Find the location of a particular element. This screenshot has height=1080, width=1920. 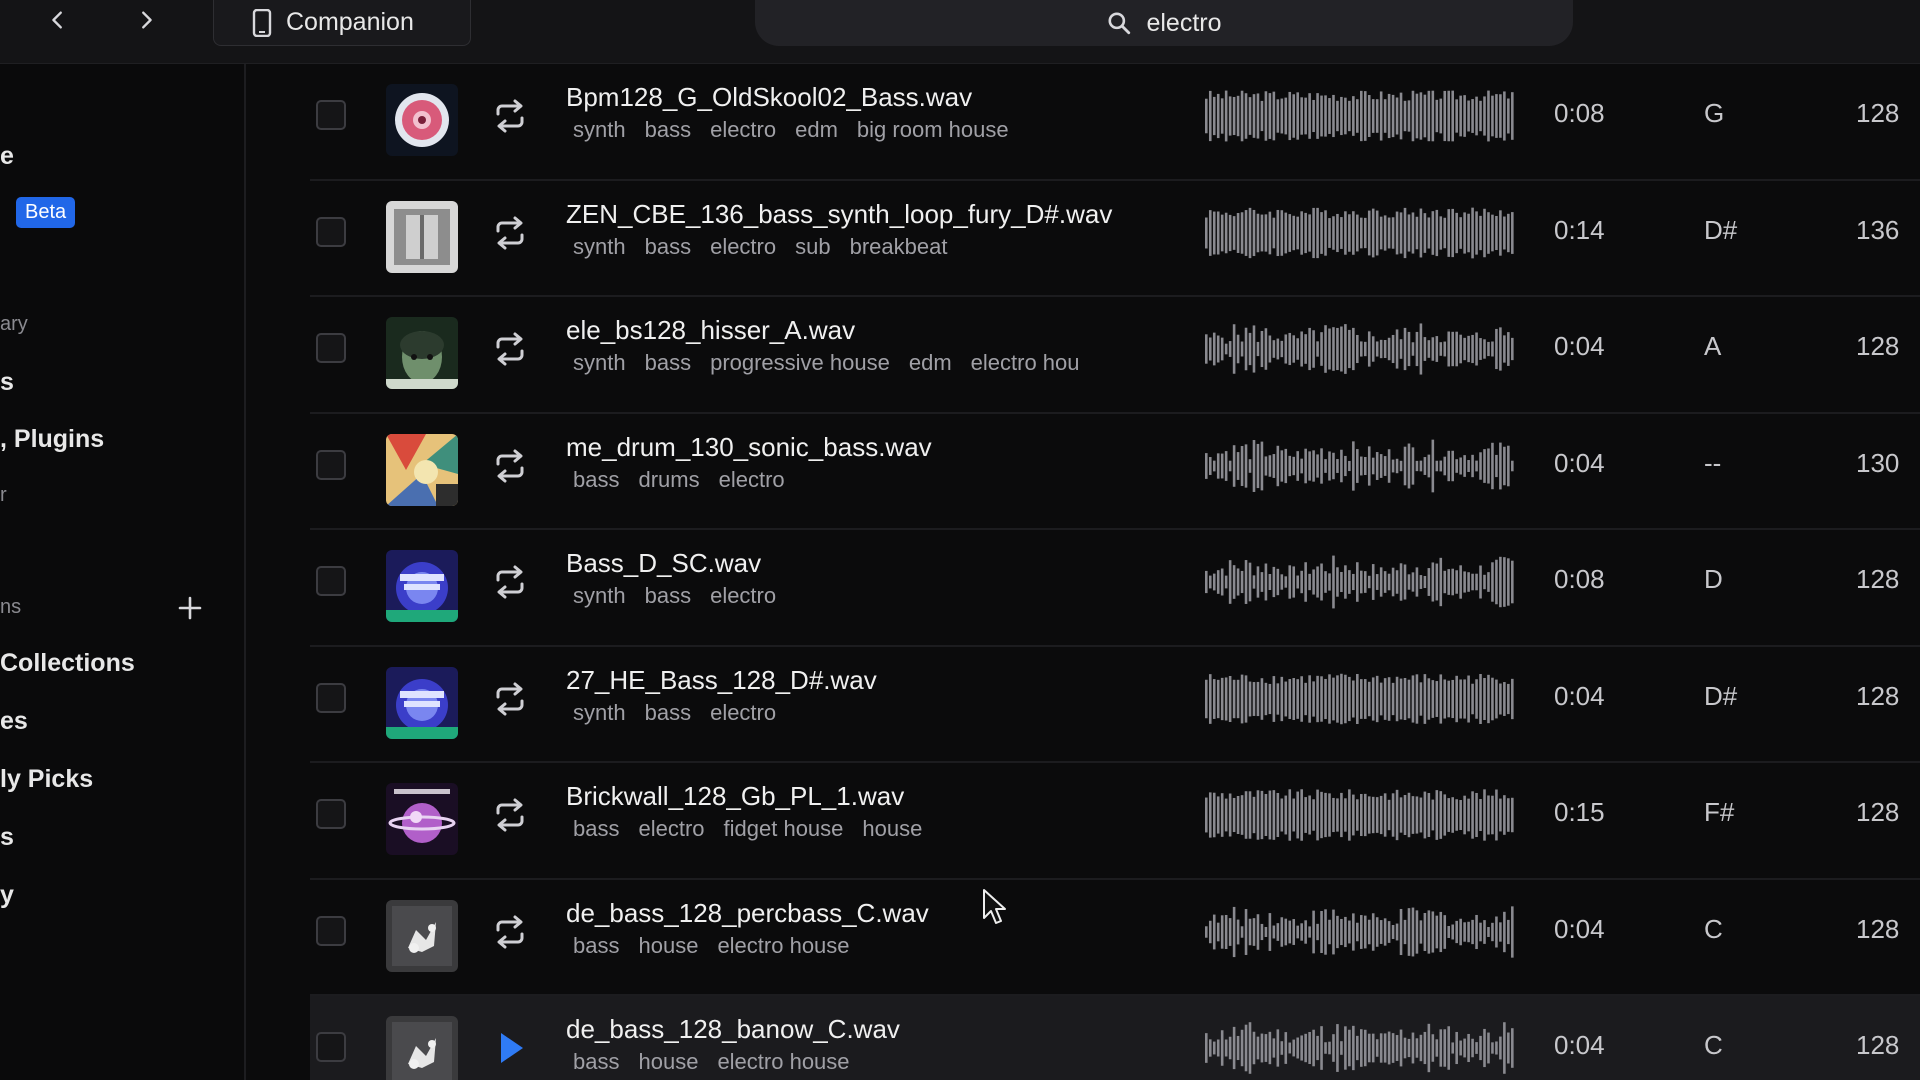

tag: drums is located at coordinates (668, 479).